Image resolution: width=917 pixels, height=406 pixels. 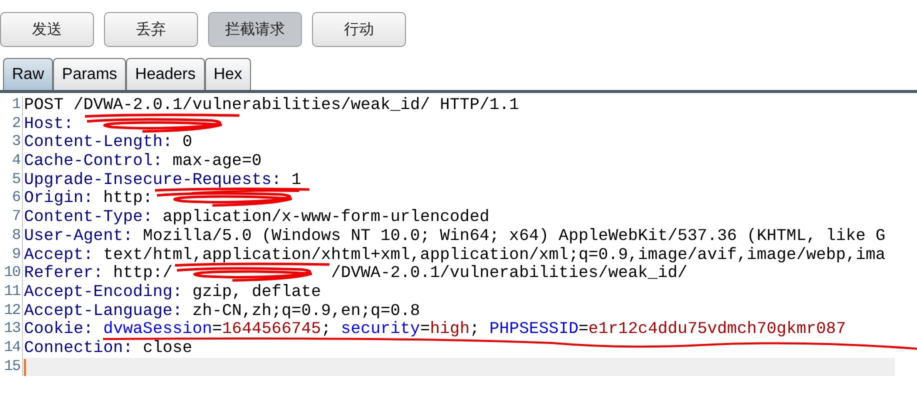 What do you see at coordinates (11, 273) in the screenshot?
I see `line-number: 10` at bounding box center [11, 273].